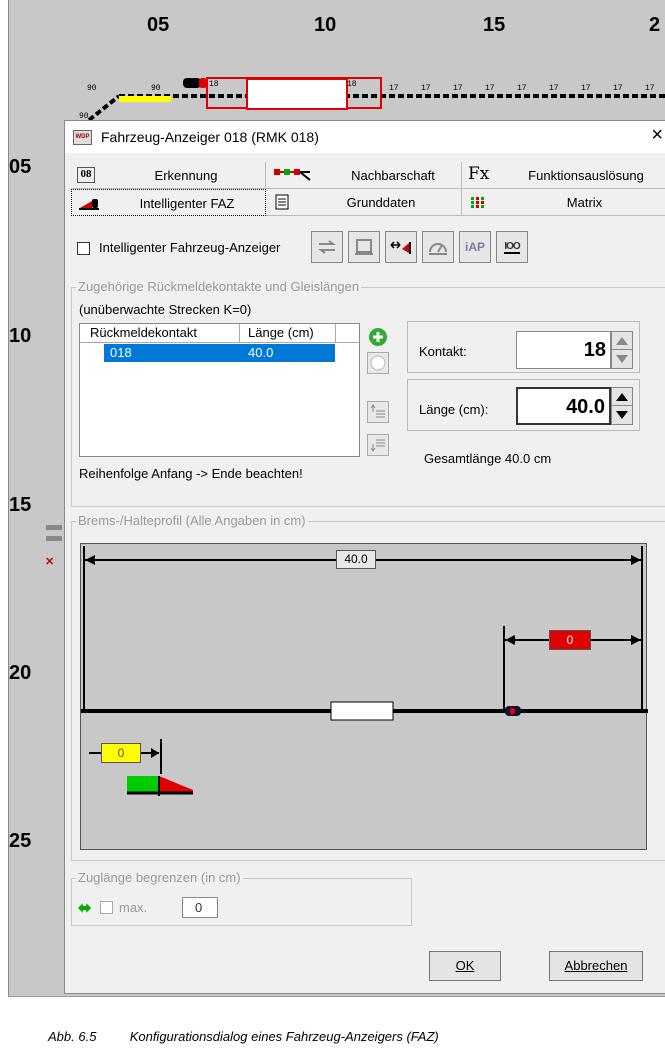  Describe the element at coordinates (187, 203) in the screenshot. I see `tab-label: Intelligenter FAZ` at that location.